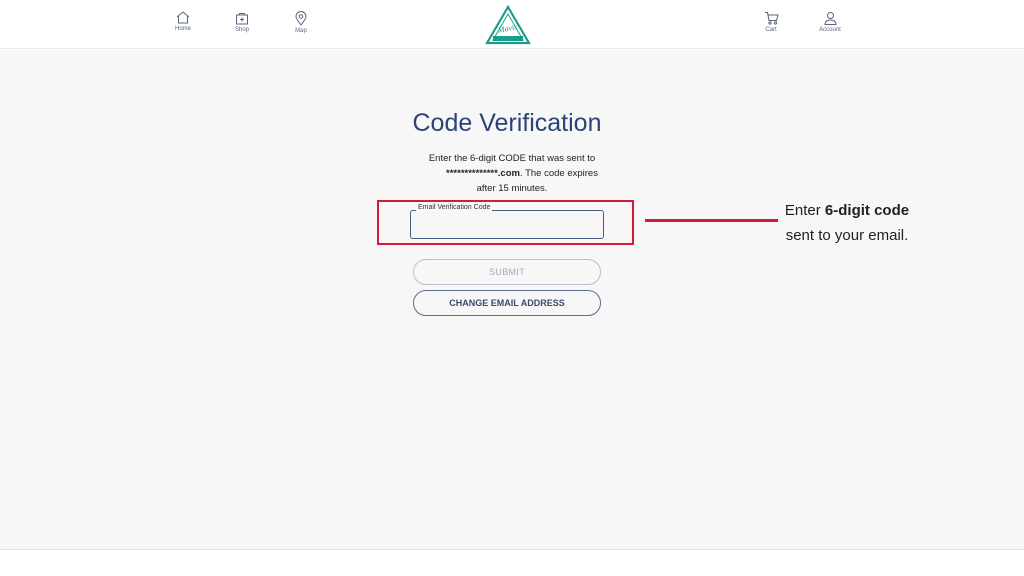 The image size is (1024, 576). I want to click on nav-cart: Cart, so click(771, 22).